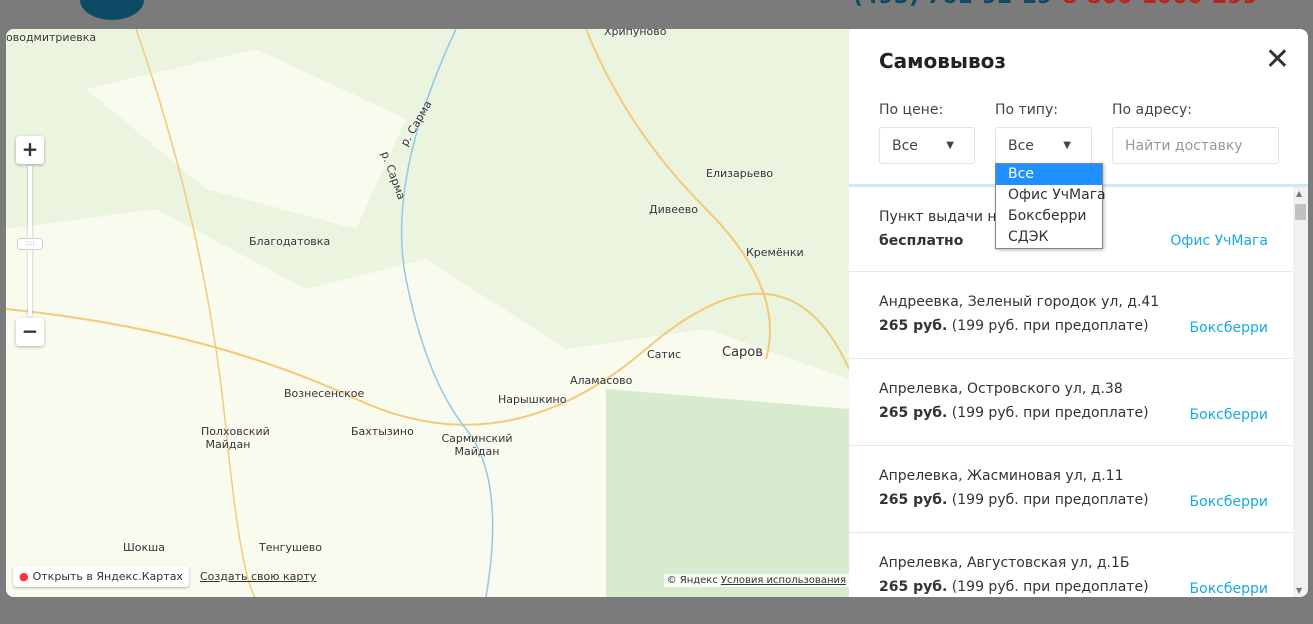 The height and width of the screenshot is (624, 1313). I want to click on zoom-control: + :::: −, so click(30, 241).